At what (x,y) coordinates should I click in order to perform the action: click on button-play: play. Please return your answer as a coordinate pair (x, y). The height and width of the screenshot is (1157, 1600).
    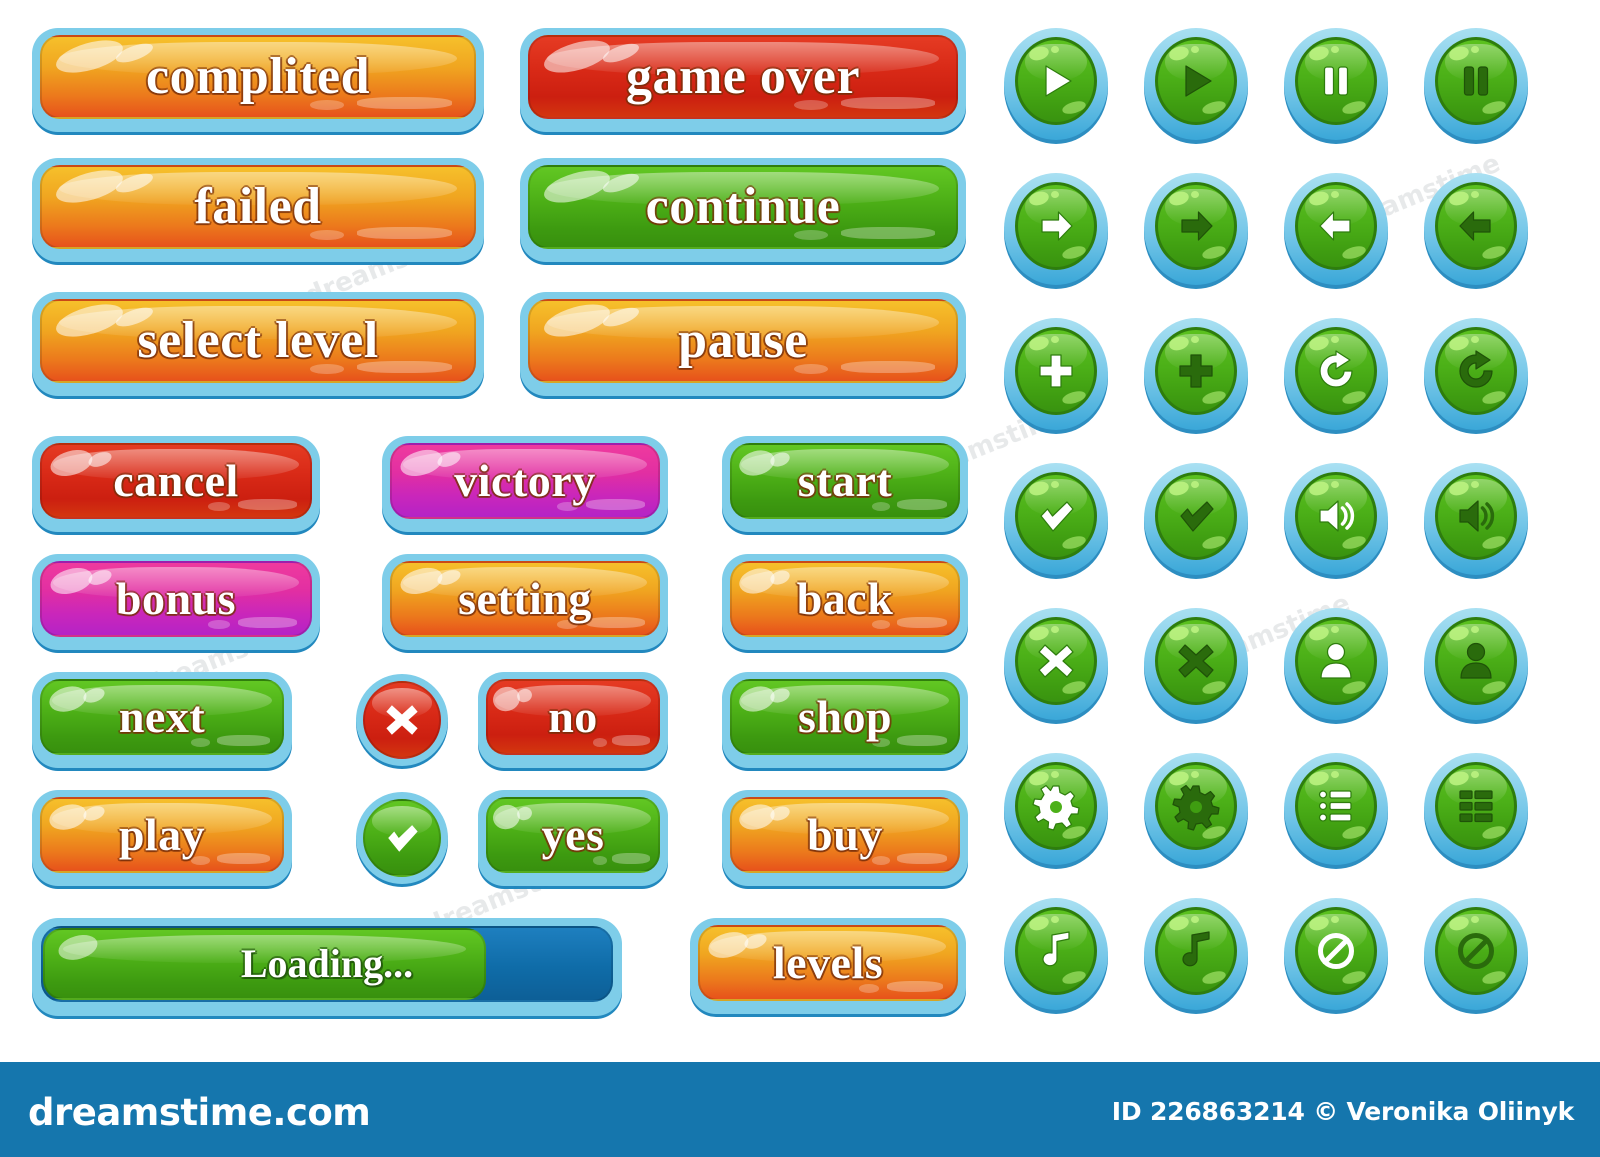
    Looking at the image, I should click on (162, 838).